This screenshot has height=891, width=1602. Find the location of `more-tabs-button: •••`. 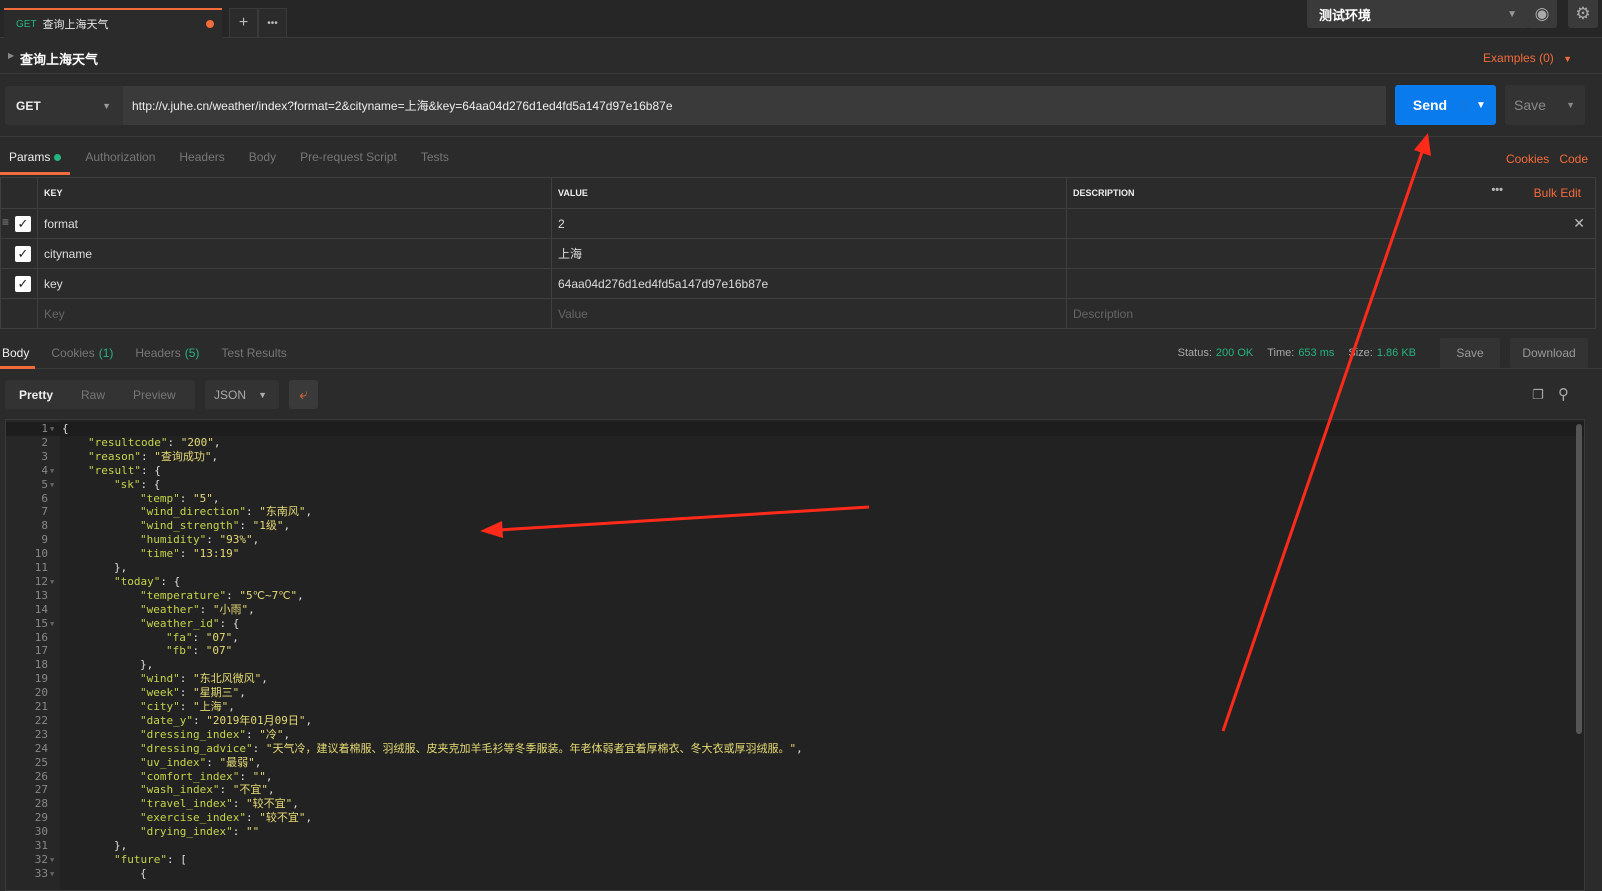

more-tabs-button: ••• is located at coordinates (272, 23).